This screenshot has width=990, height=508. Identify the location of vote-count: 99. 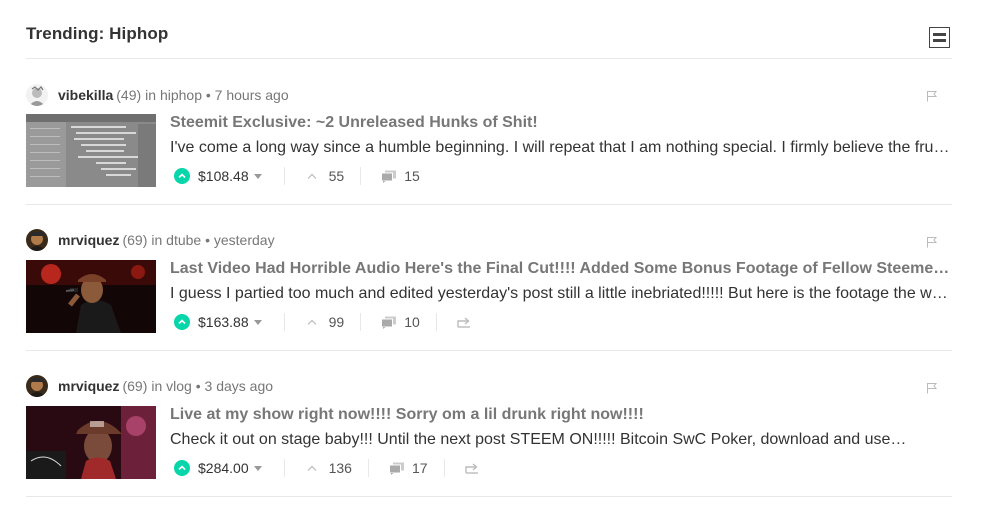
(337, 322).